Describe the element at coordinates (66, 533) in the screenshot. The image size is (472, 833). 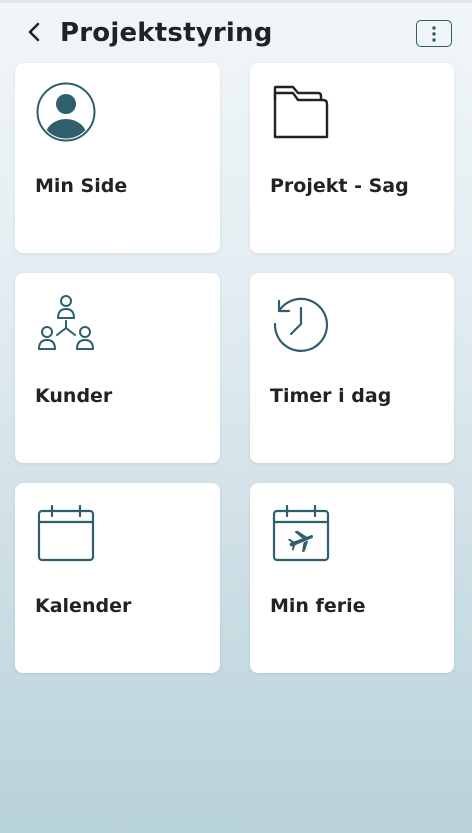
I see `calendar-icon` at that location.